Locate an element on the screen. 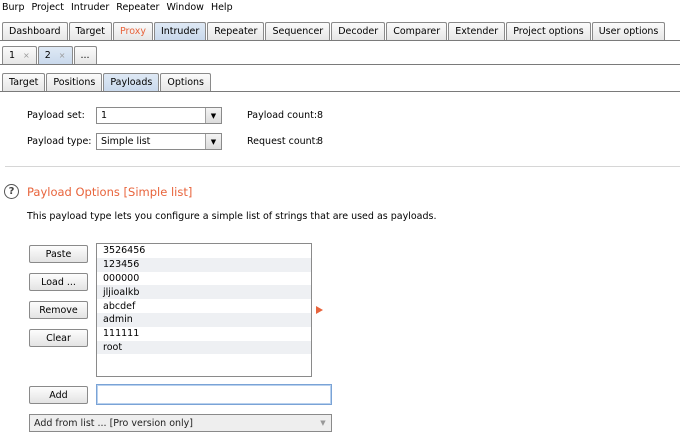  list-item: abcdef is located at coordinates (204, 306).